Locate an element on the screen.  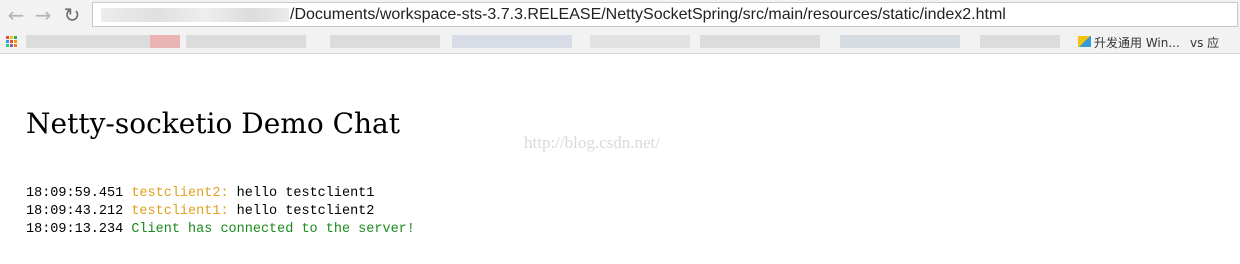
arrow-left-icon: ← is located at coordinates (16, 15).